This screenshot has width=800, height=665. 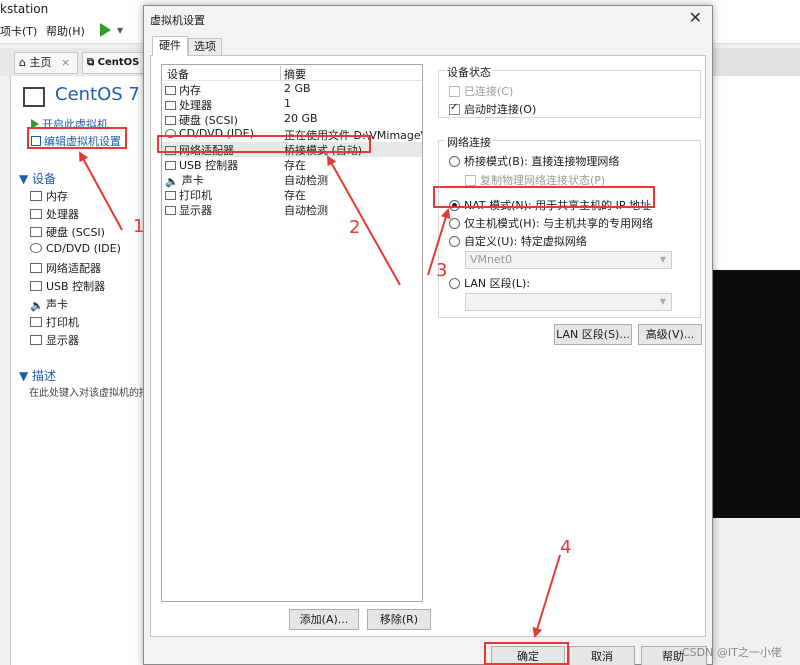 What do you see at coordinates (756, 62) in the screenshot?
I see `right-tab-strip` at bounding box center [756, 62].